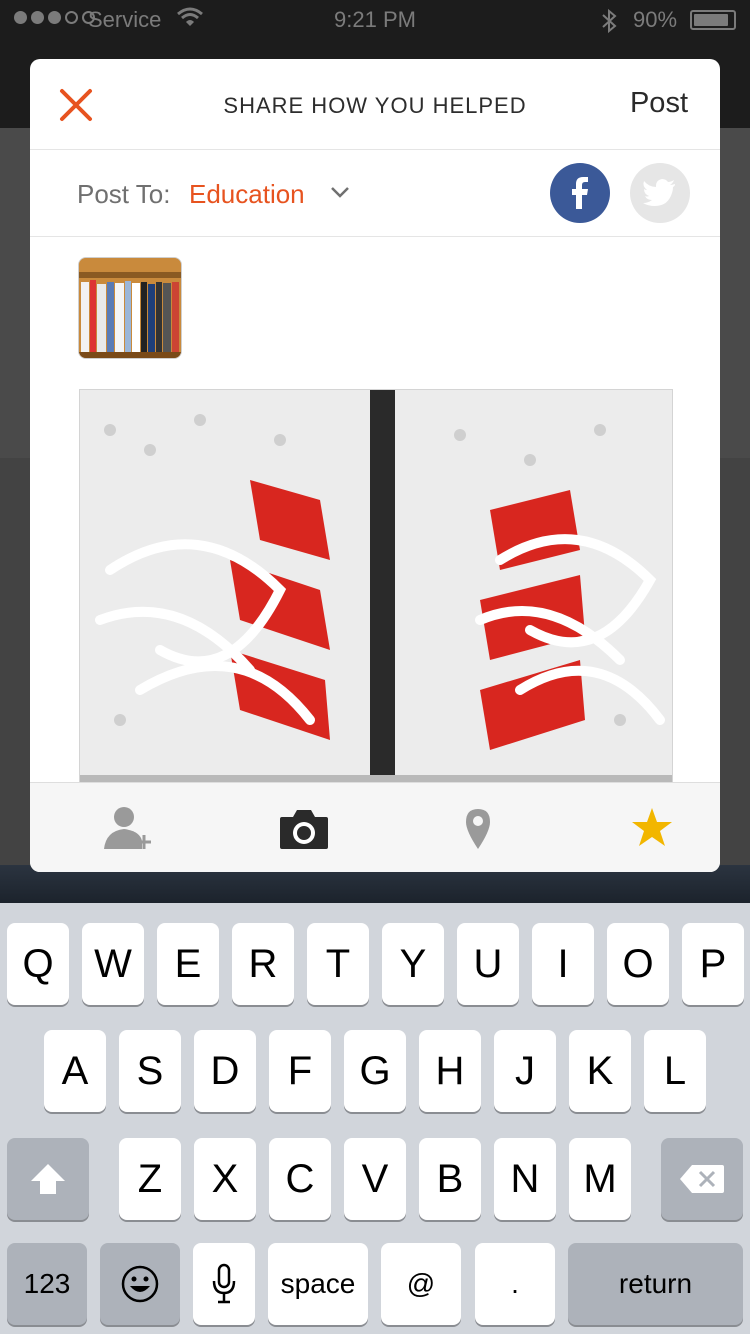 The width and height of the screenshot is (750, 1334). What do you see at coordinates (318, 1284) in the screenshot?
I see `space-key: space` at bounding box center [318, 1284].